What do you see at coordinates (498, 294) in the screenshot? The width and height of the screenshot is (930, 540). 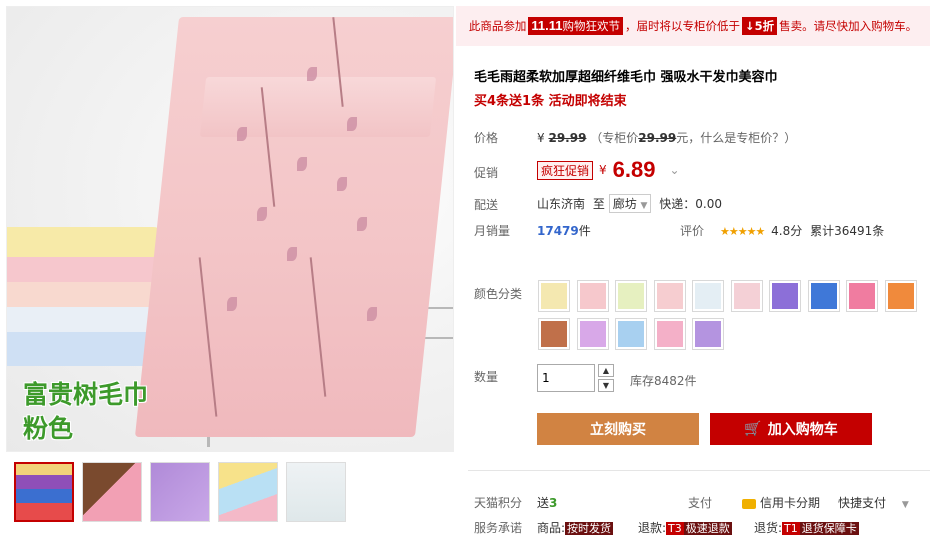 I see `color-label: 颜色分类` at bounding box center [498, 294].